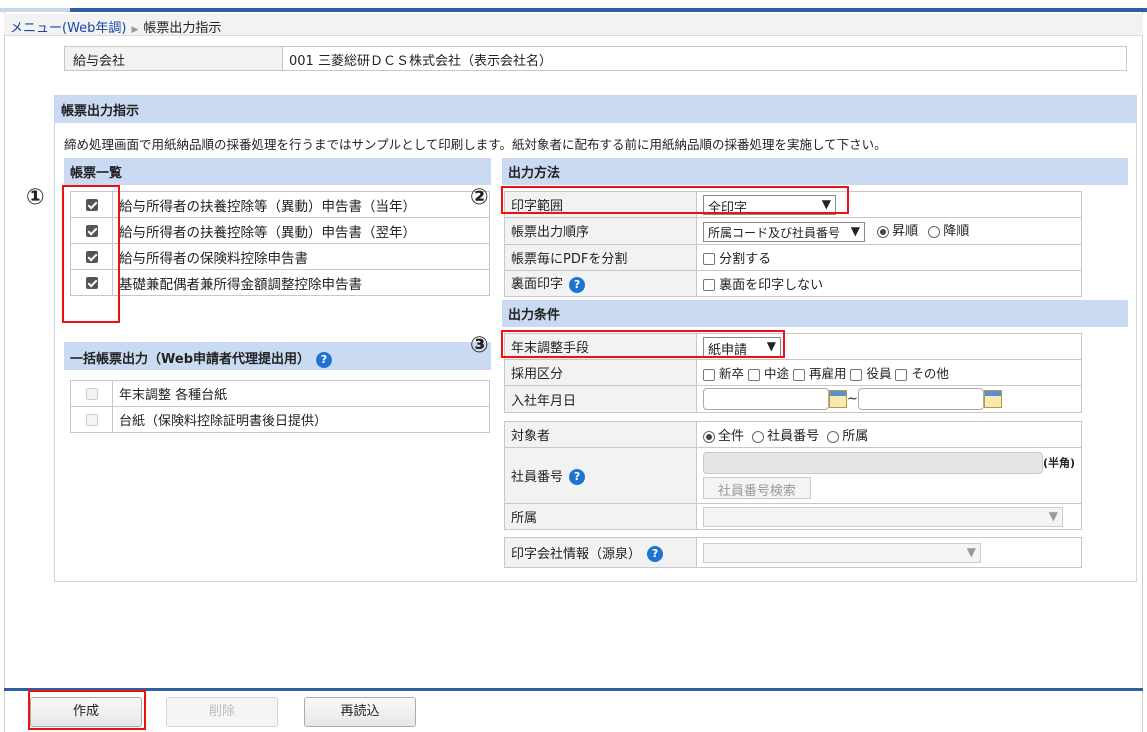 This screenshot has height=732, width=1147. Describe the element at coordinates (709, 259) in the screenshot. I see `split-pdf-checkbox` at that location.